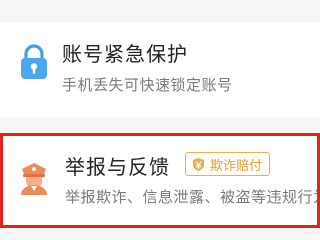  What do you see at coordinates (34, 62) in the screenshot?
I see `lock-icon` at bounding box center [34, 62].